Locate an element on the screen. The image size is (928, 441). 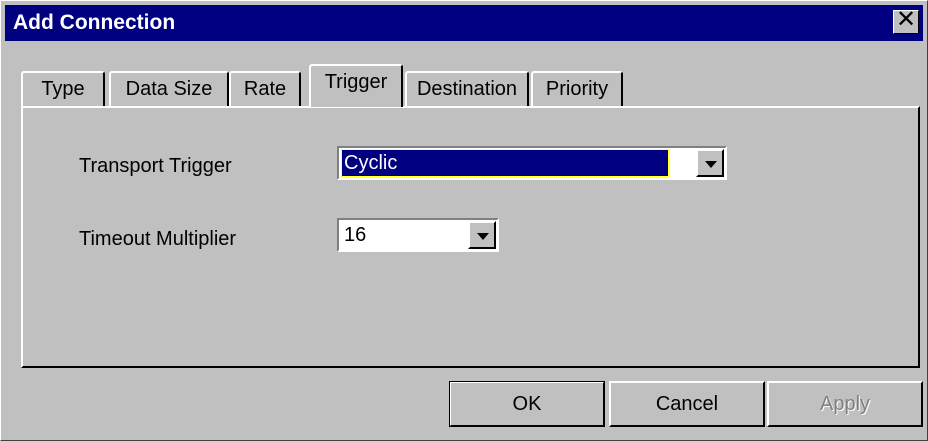
close-button: ✕ is located at coordinates (906, 20).